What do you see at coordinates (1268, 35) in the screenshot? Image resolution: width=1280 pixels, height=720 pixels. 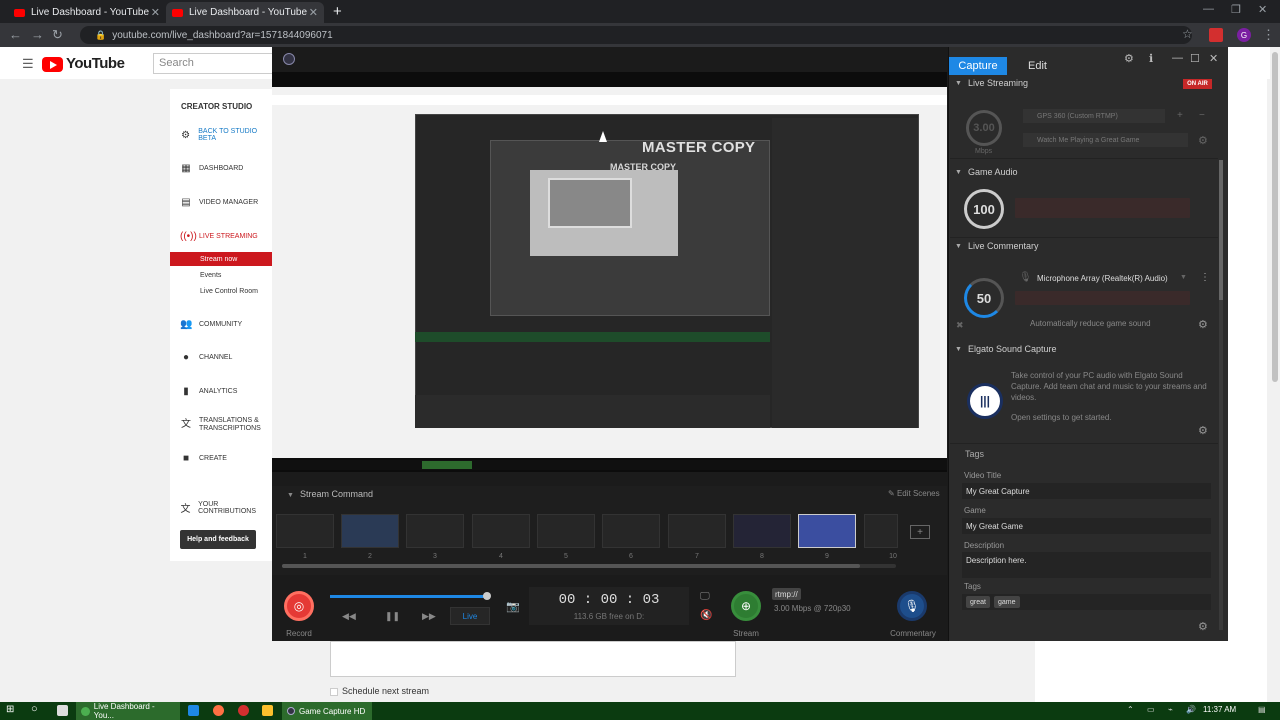 I see `menu-dots-icon: ⋮` at bounding box center [1268, 35].